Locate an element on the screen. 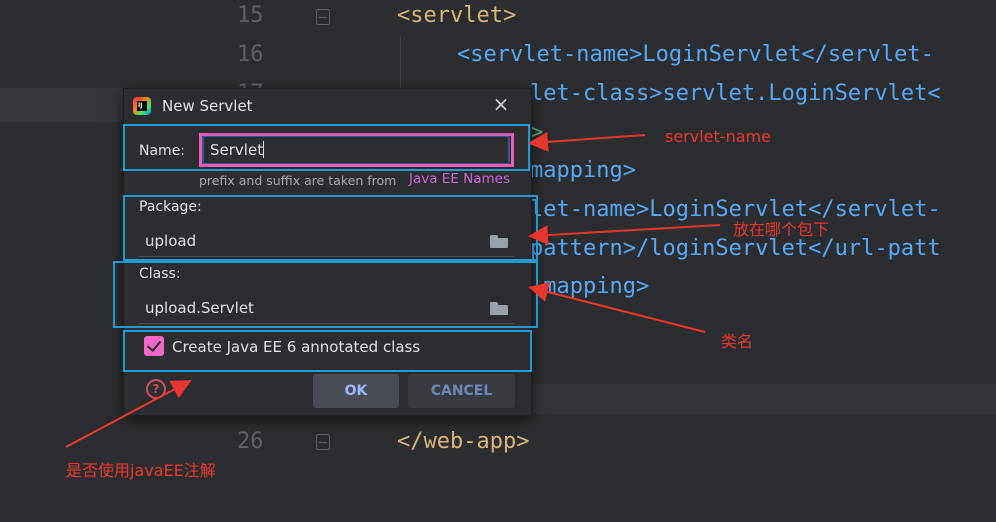  package-note: 放在哪个包下 is located at coordinates (781, 229).